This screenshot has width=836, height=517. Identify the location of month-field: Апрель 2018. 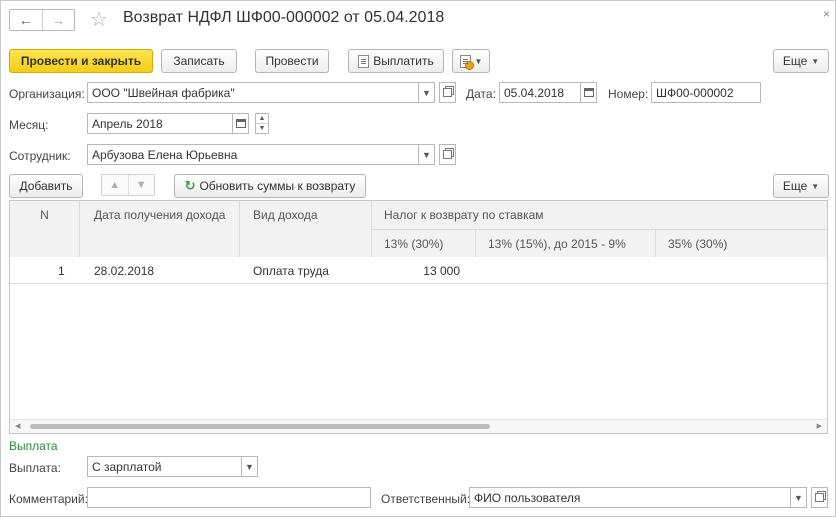
(160, 123).